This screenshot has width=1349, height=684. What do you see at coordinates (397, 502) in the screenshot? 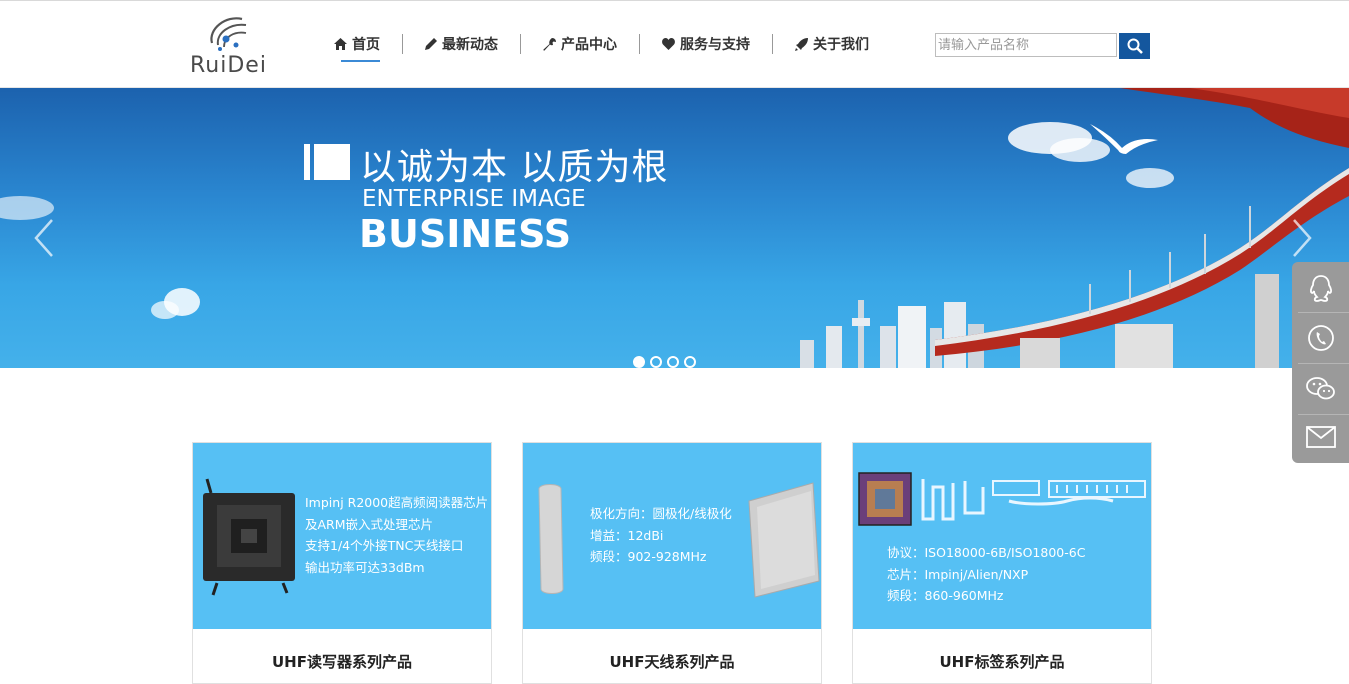
I see `spec-line: Impinj R2000超高频阅读器芯片` at bounding box center [397, 502].